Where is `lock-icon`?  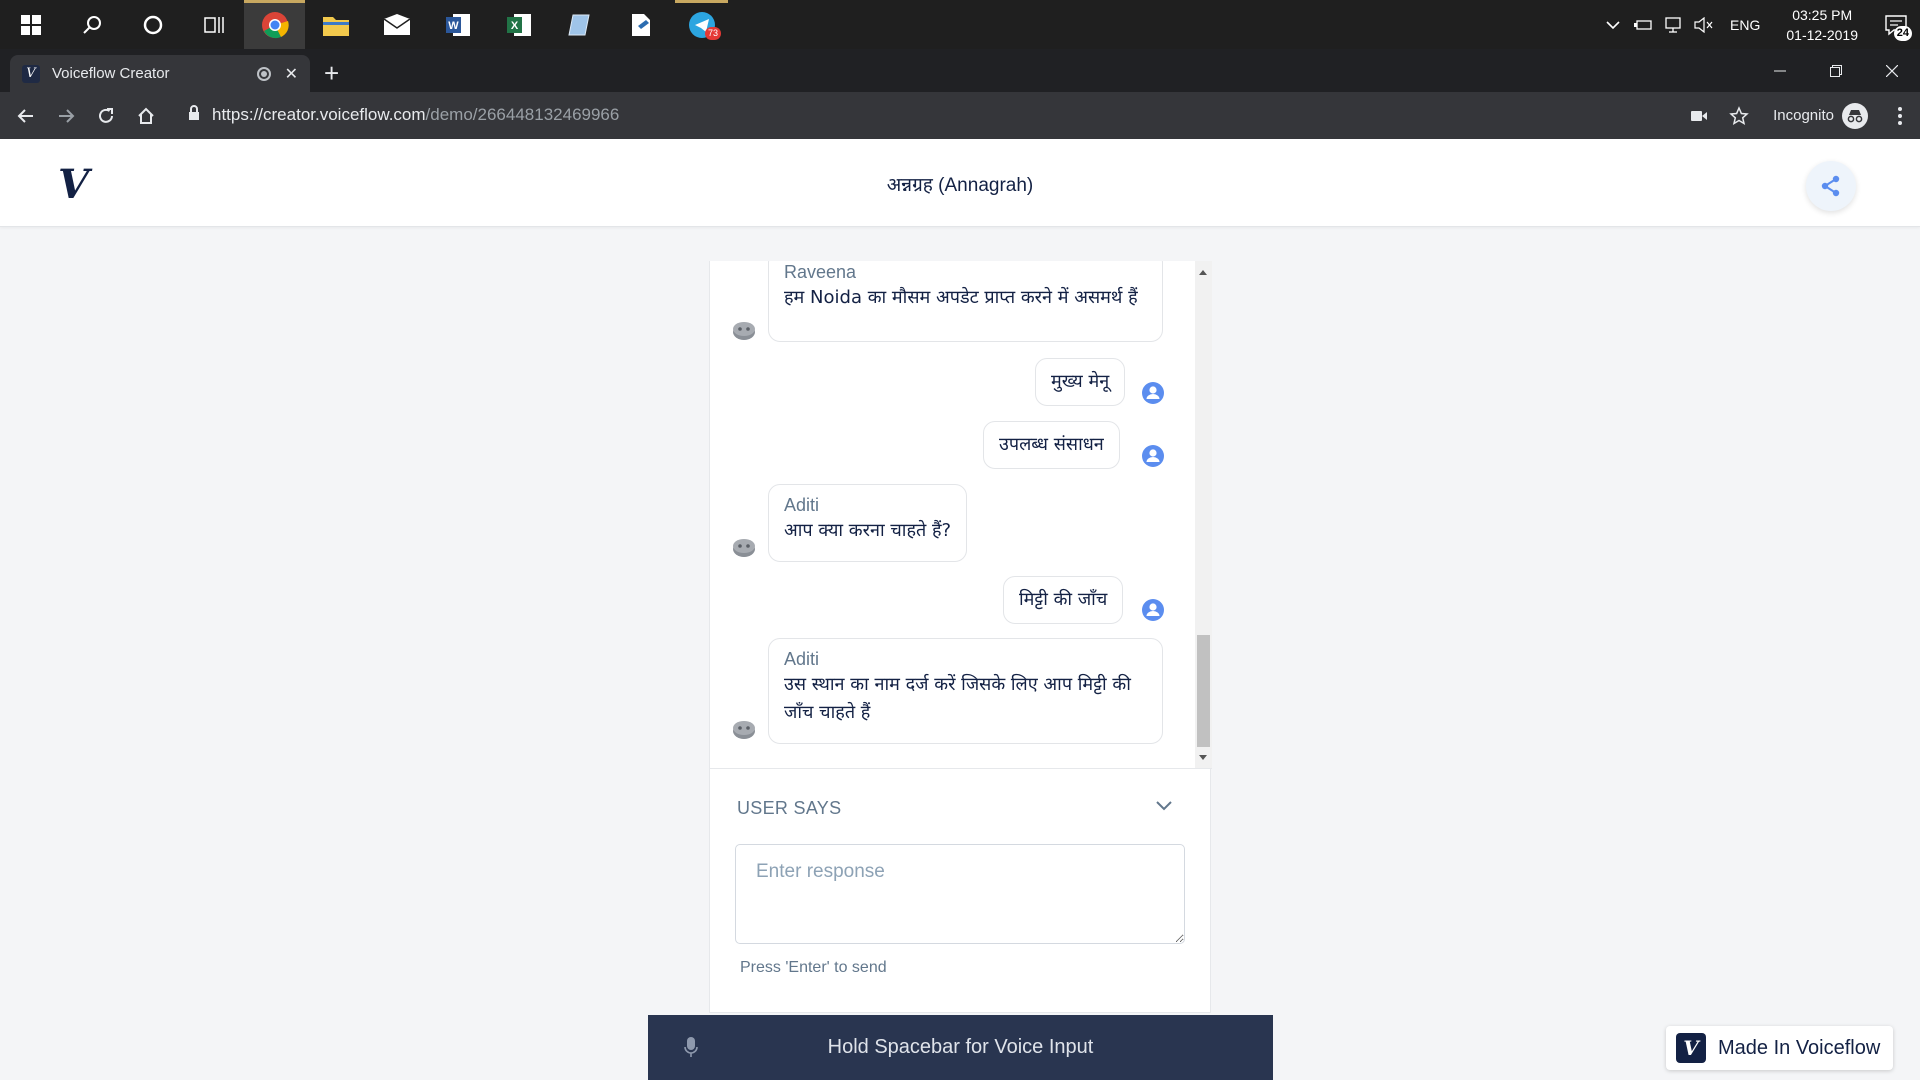 lock-icon is located at coordinates (194, 115).